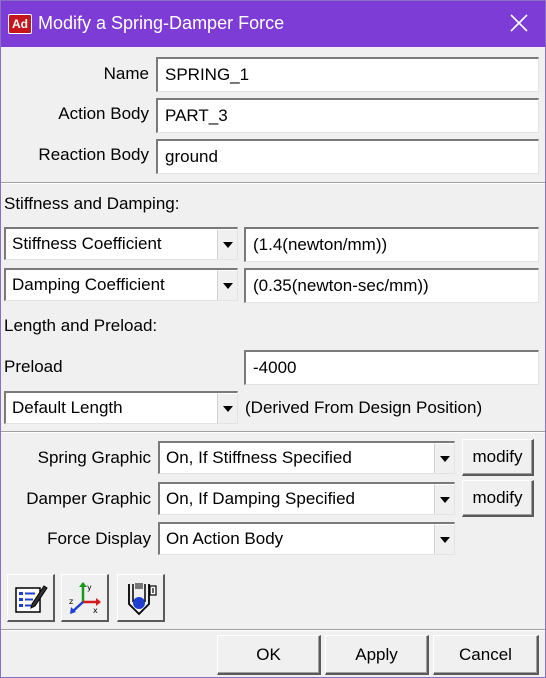  Describe the element at coordinates (351, 116) in the screenshot. I see `action-body-input` at that location.